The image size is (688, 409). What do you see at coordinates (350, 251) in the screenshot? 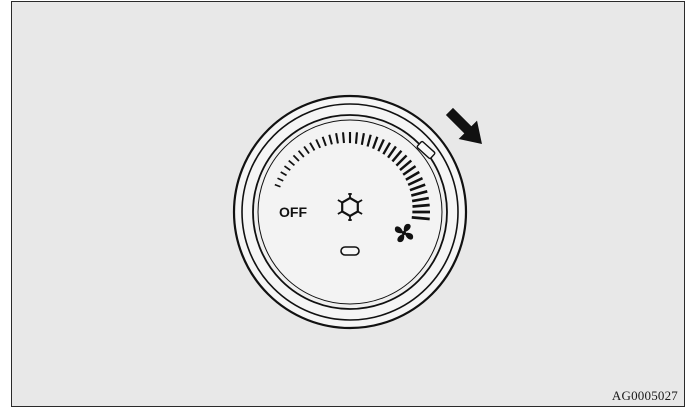
I see `indicator-lamp` at bounding box center [350, 251].